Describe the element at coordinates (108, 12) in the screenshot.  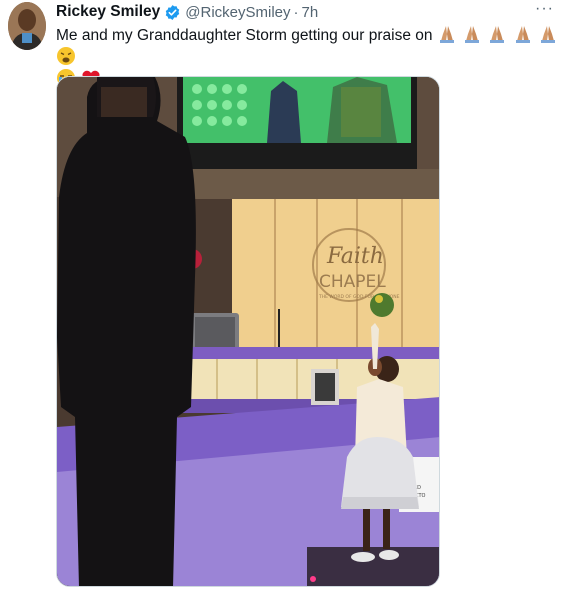
I see `display-name: Rickey Smiley` at that location.